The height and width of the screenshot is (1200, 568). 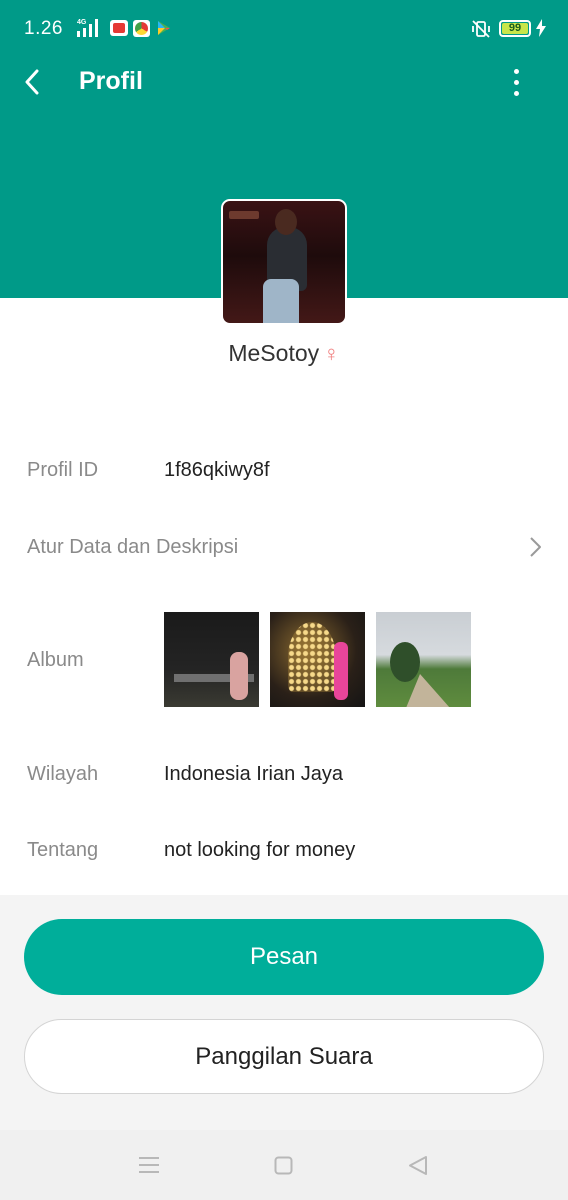 What do you see at coordinates (133, 547) in the screenshot?
I see `edit-data-label: Atur Data dan Deskripsi` at bounding box center [133, 547].